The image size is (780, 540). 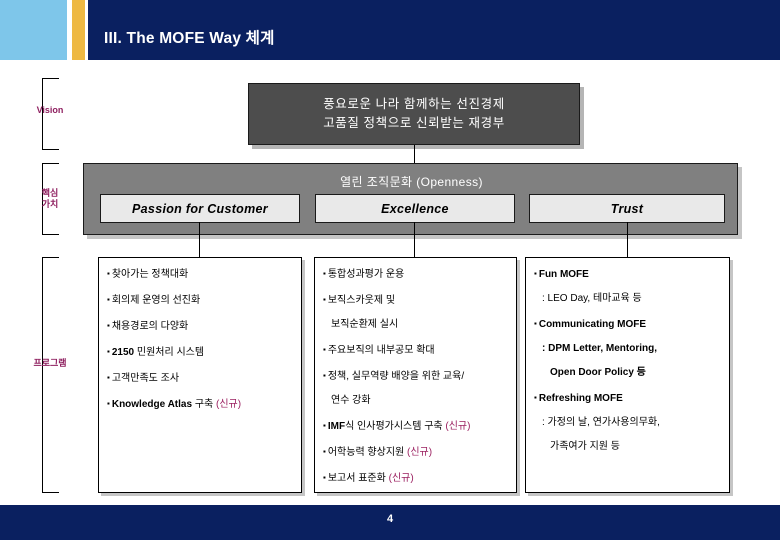 What do you see at coordinates (174, 404) in the screenshot?
I see `list-item: ▪ Knowledge Atlas 구축 (신규)` at bounding box center [174, 404].